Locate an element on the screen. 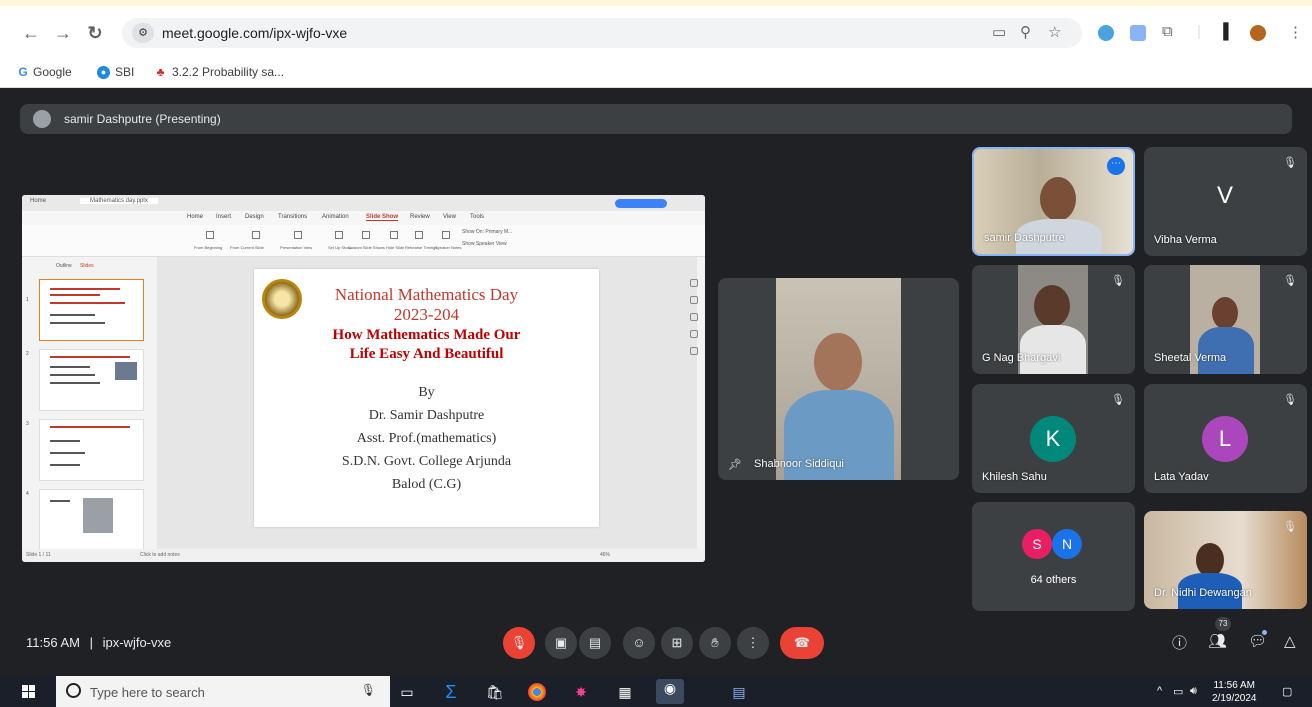 This screenshot has width=1312, height=707. others-count: 64 others is located at coordinates (1053, 580).